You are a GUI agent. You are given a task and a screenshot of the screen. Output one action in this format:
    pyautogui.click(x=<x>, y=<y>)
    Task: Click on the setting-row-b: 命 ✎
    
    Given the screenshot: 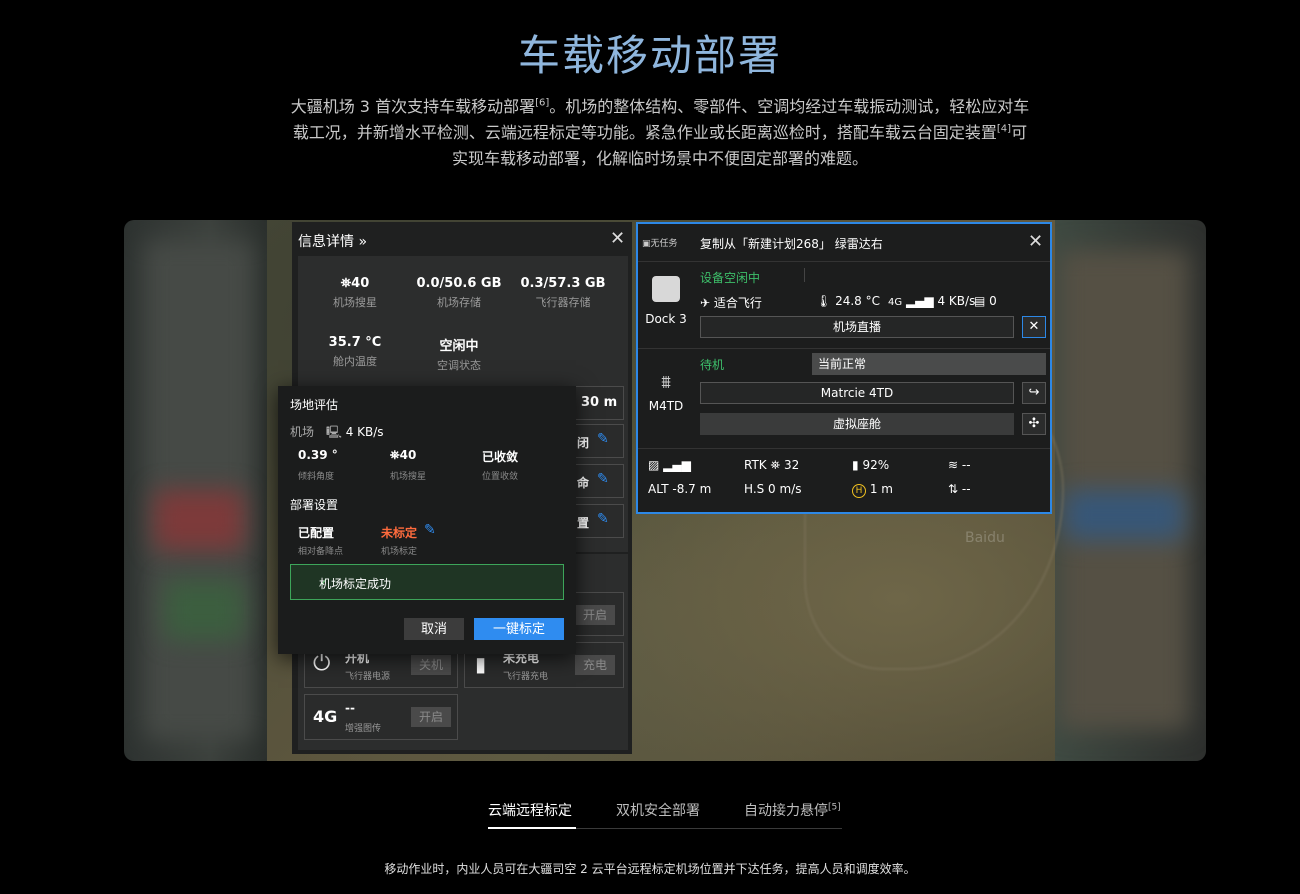 What is the action you would take?
    pyautogui.click(x=599, y=481)
    